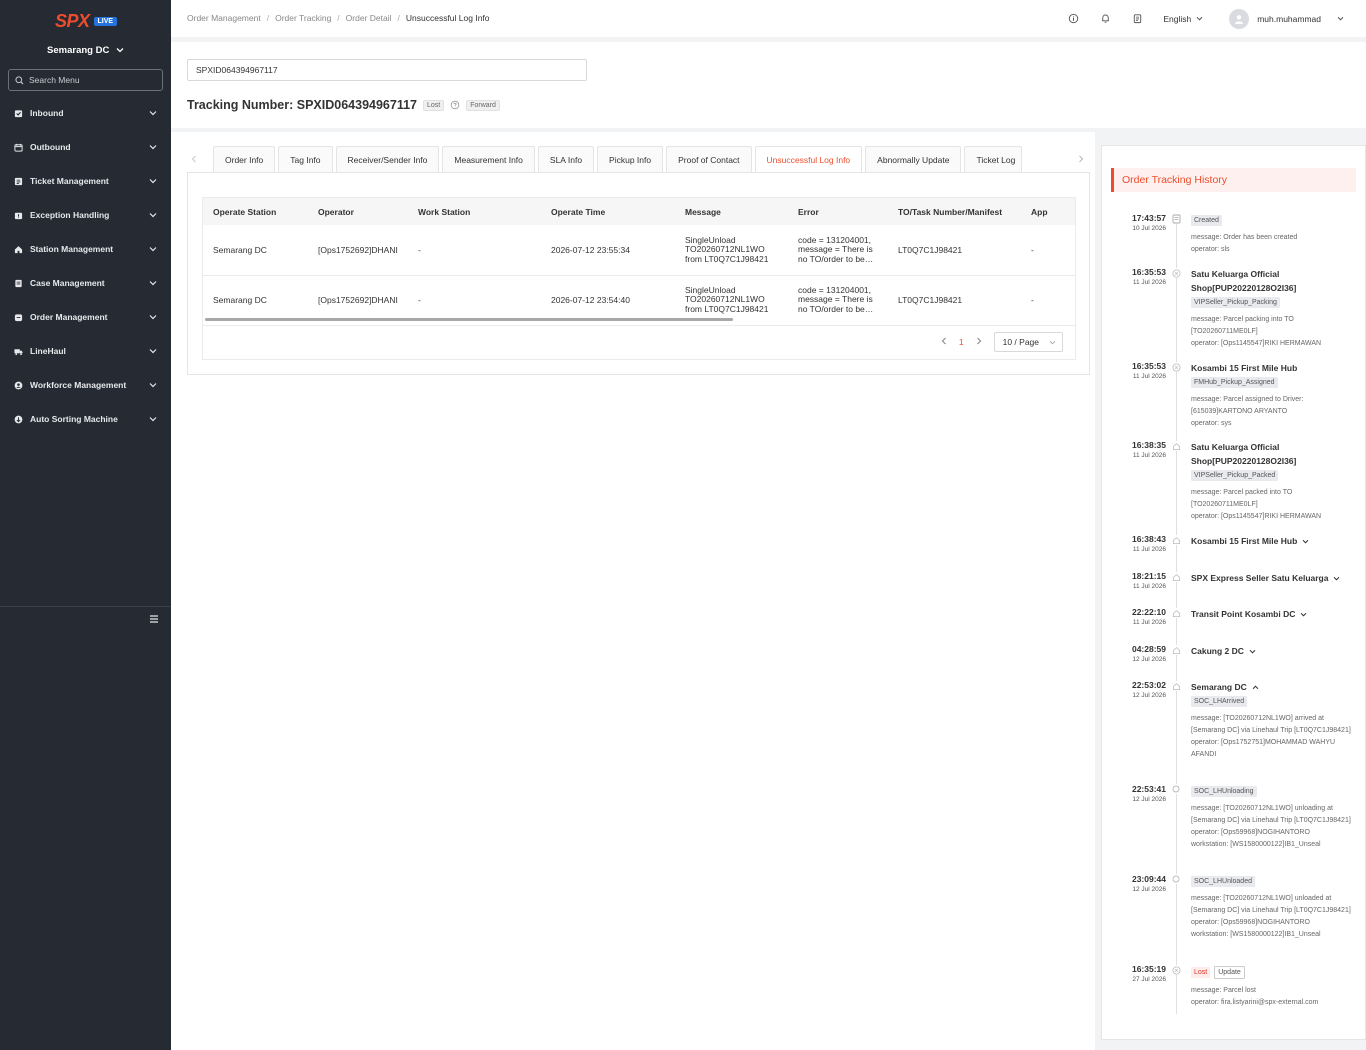  Describe the element at coordinates (237, 70) in the screenshot. I see `tracking-number-value: SPXID064394967117` at that location.